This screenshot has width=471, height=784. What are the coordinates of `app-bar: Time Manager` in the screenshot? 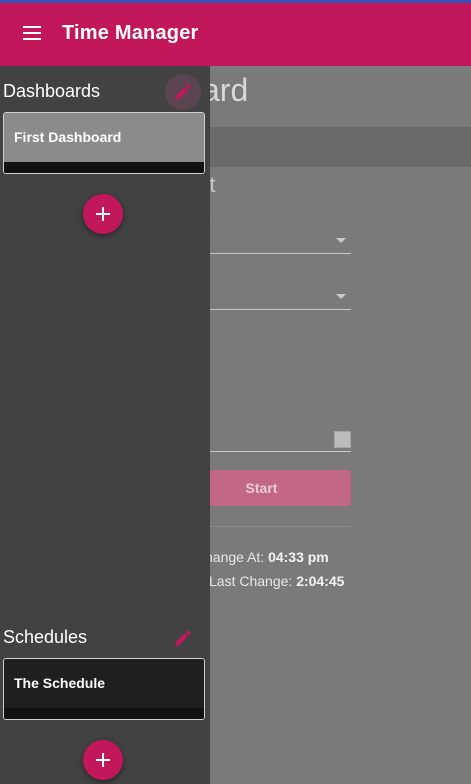 It's located at (235, 34).